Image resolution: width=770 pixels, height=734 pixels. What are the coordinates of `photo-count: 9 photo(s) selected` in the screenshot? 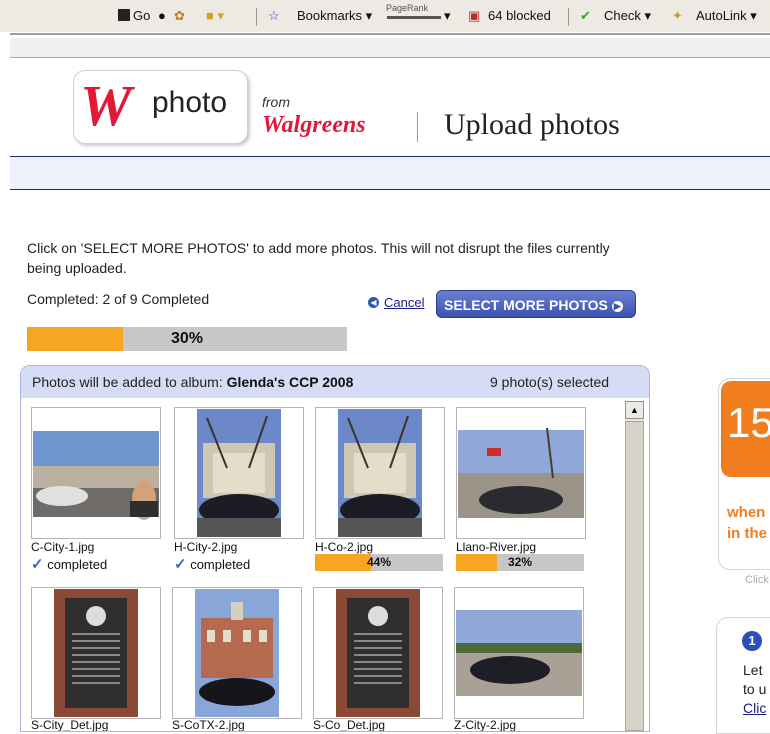 It's located at (550, 382).